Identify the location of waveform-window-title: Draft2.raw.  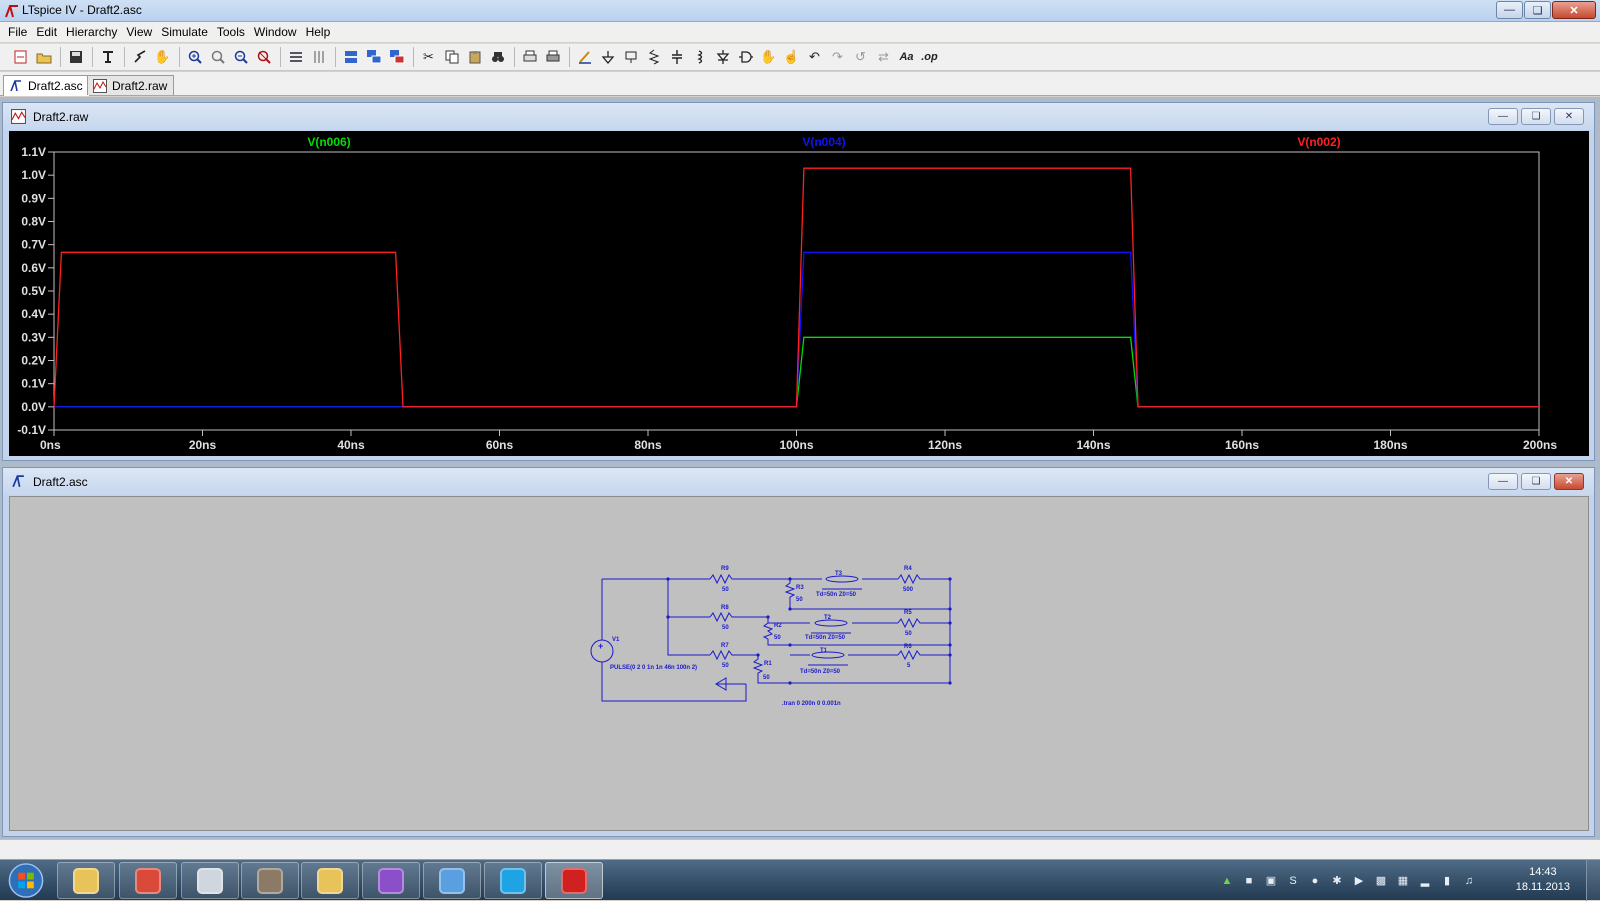
(61, 117).